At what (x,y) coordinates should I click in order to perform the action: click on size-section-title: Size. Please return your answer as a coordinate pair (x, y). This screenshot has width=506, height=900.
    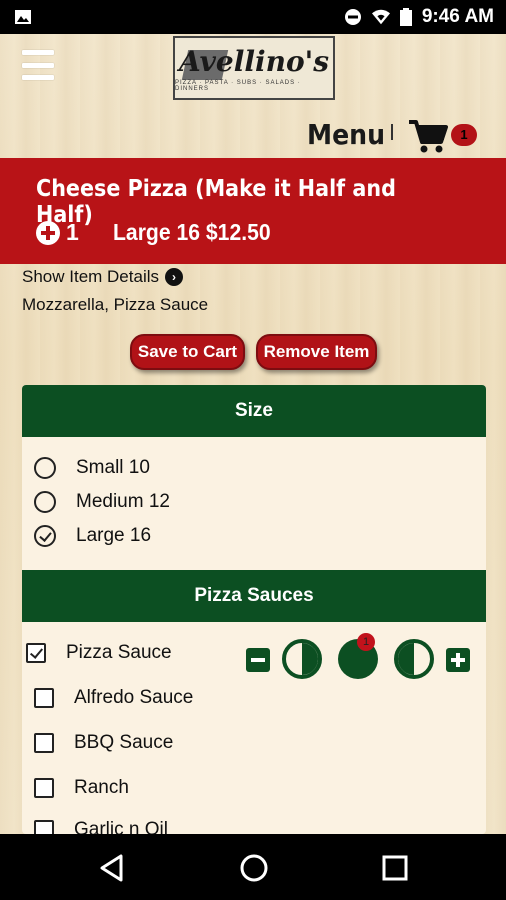
    Looking at the image, I should click on (254, 410).